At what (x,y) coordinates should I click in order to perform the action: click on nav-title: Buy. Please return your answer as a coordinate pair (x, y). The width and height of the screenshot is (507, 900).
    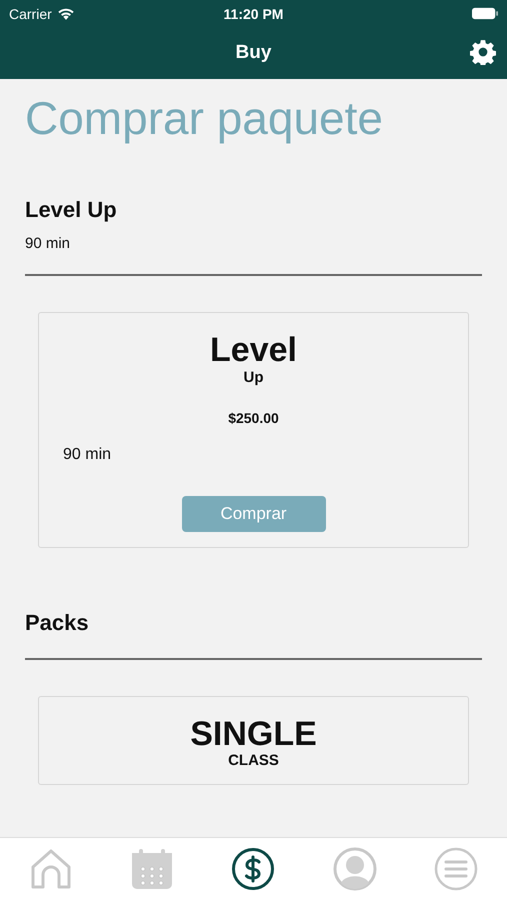
    Looking at the image, I should click on (254, 53).